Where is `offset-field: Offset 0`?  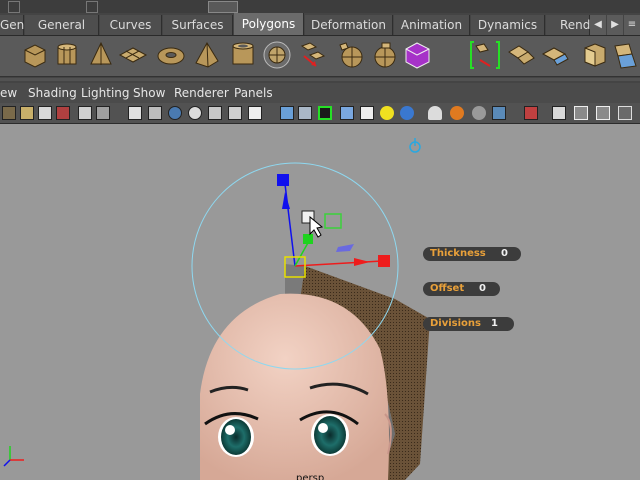 offset-field: Offset 0 is located at coordinates (461, 289).